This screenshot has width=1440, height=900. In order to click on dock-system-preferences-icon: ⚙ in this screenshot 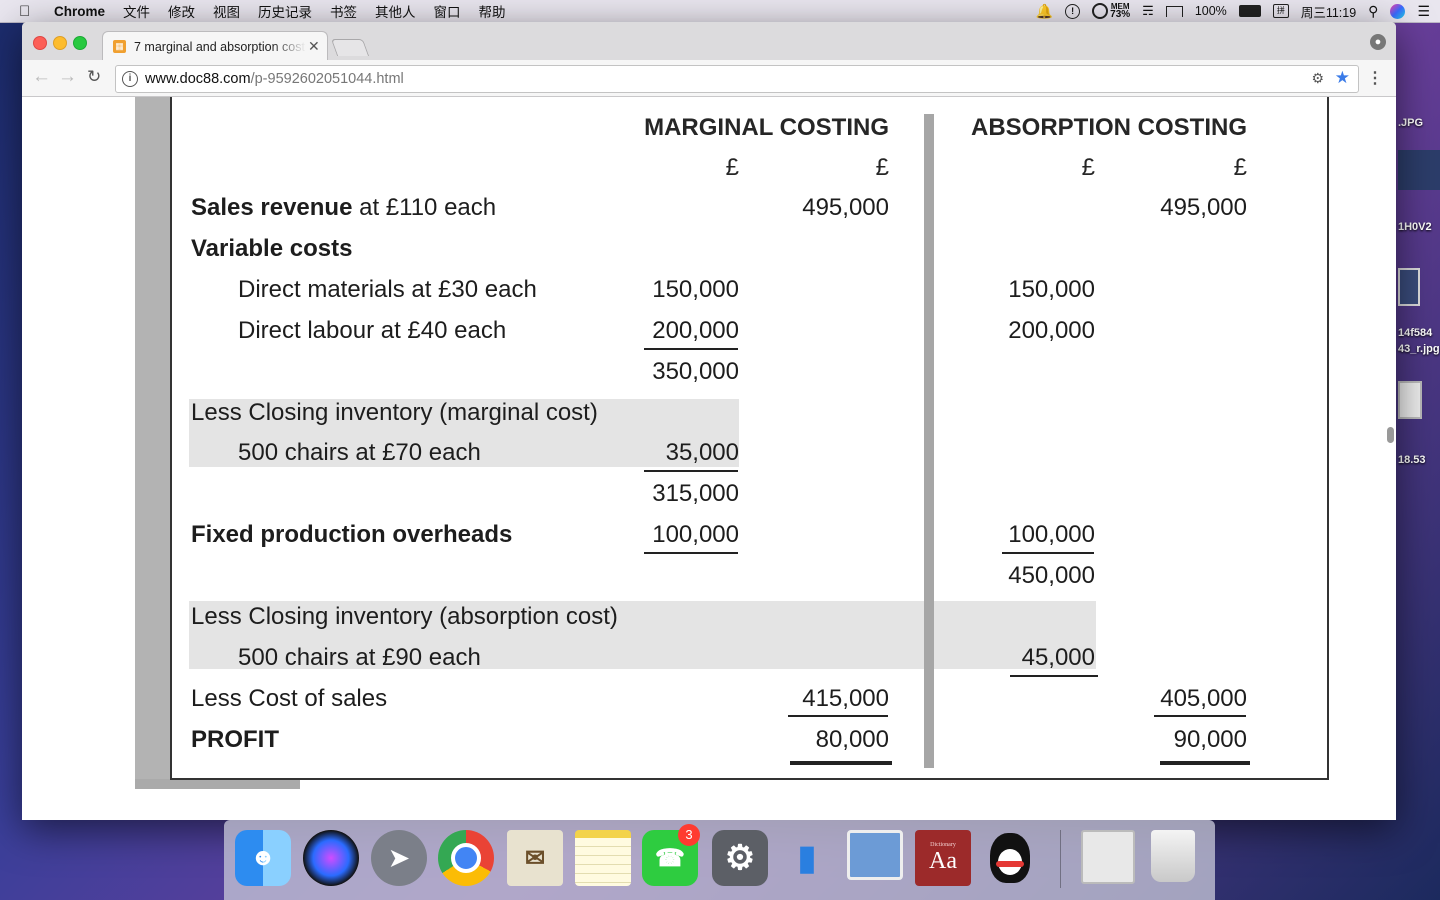, I will do `click(740, 858)`.